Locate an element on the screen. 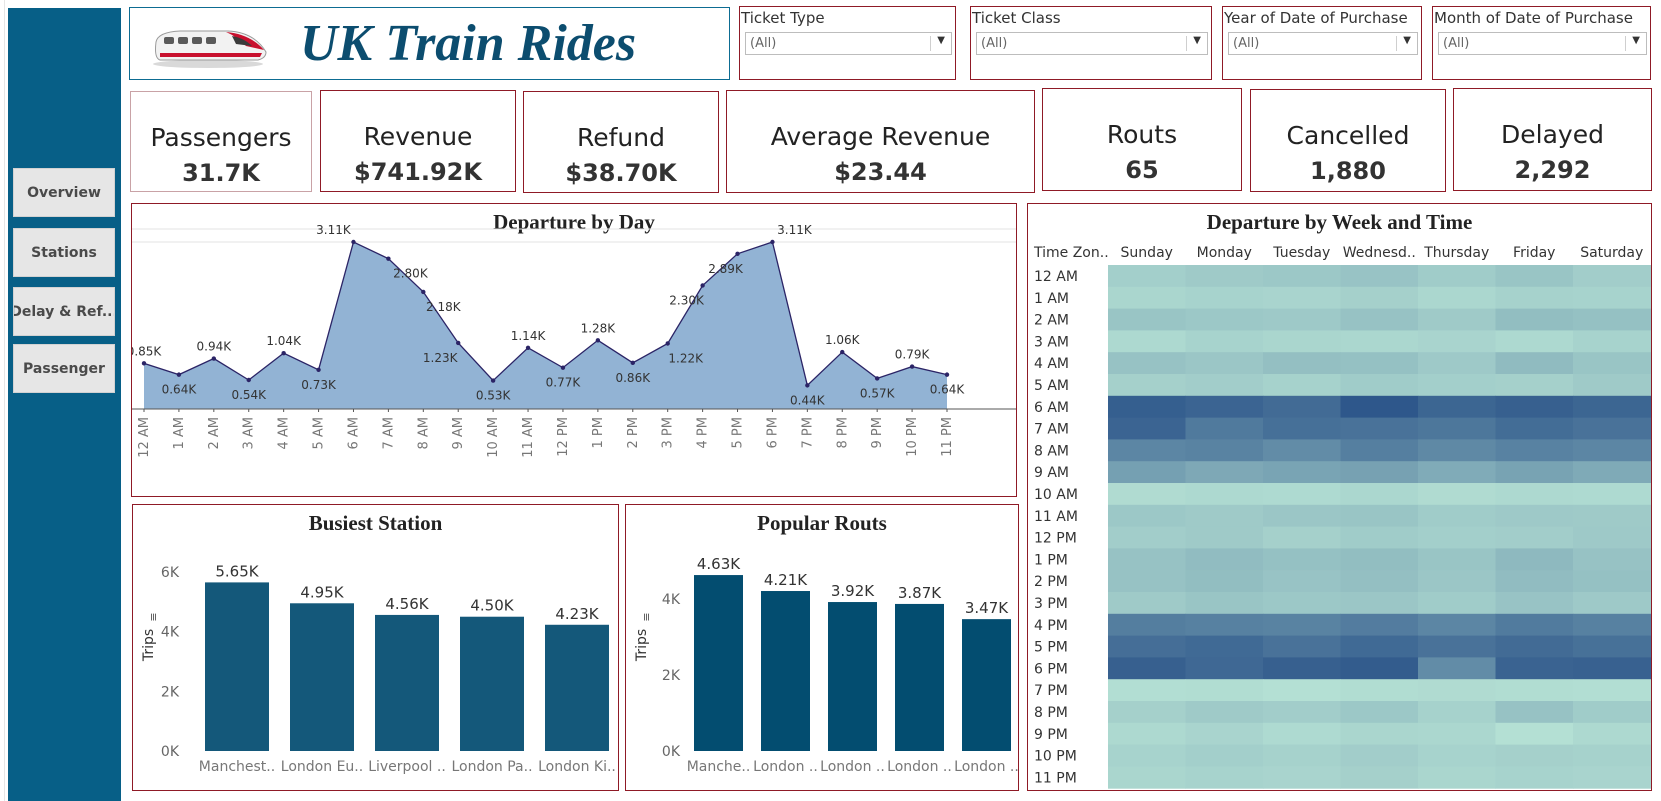  chevron-down-icon: ▼ is located at coordinates (941, 40).